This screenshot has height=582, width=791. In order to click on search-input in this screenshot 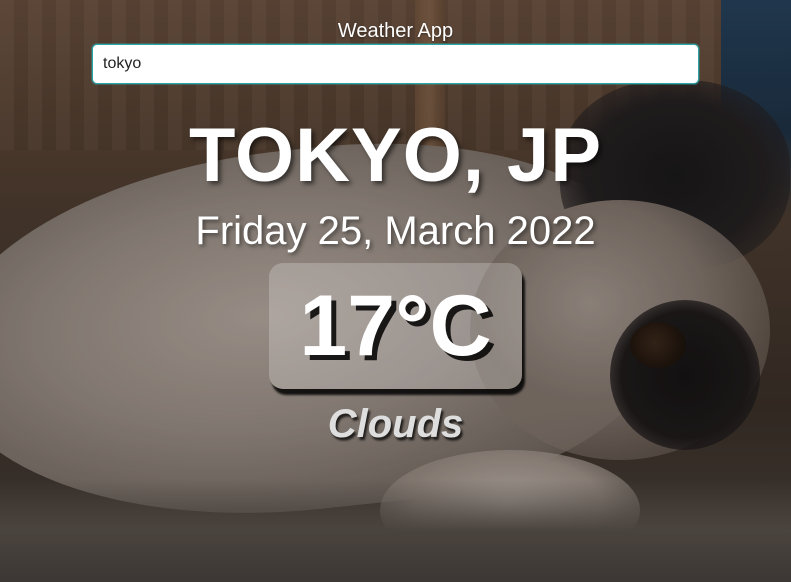, I will do `click(395, 64)`.